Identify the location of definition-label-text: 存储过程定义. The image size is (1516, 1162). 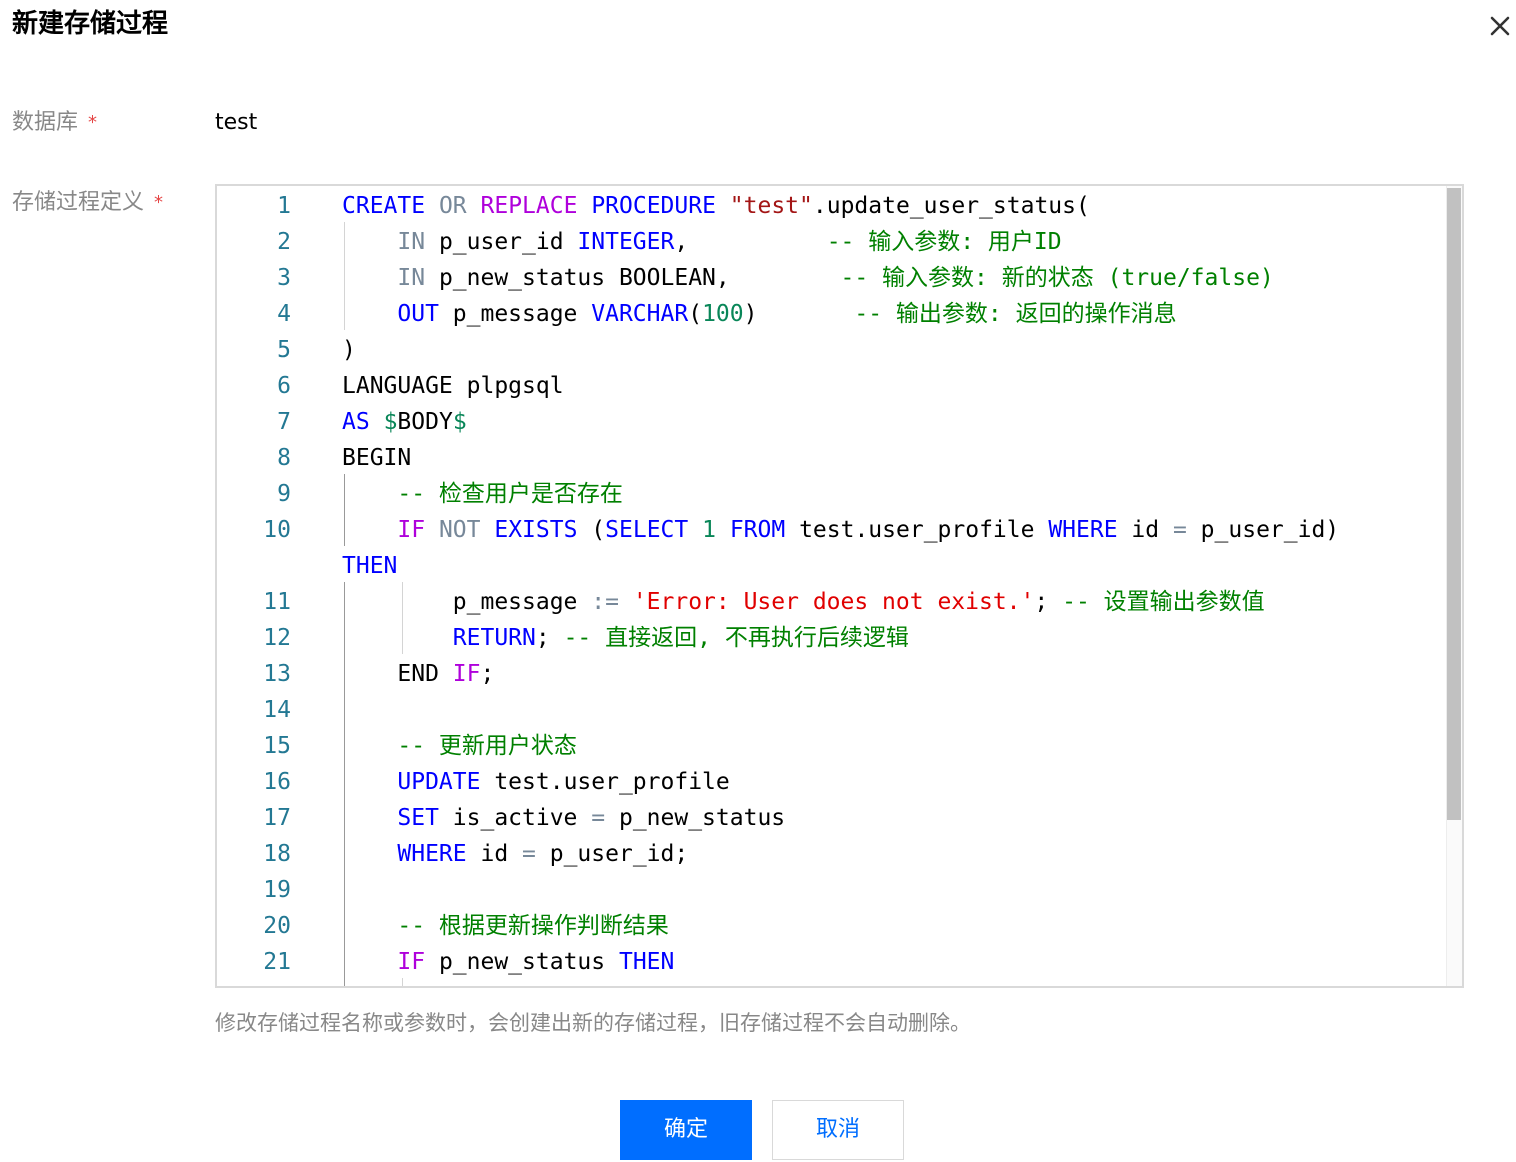
(78, 202).